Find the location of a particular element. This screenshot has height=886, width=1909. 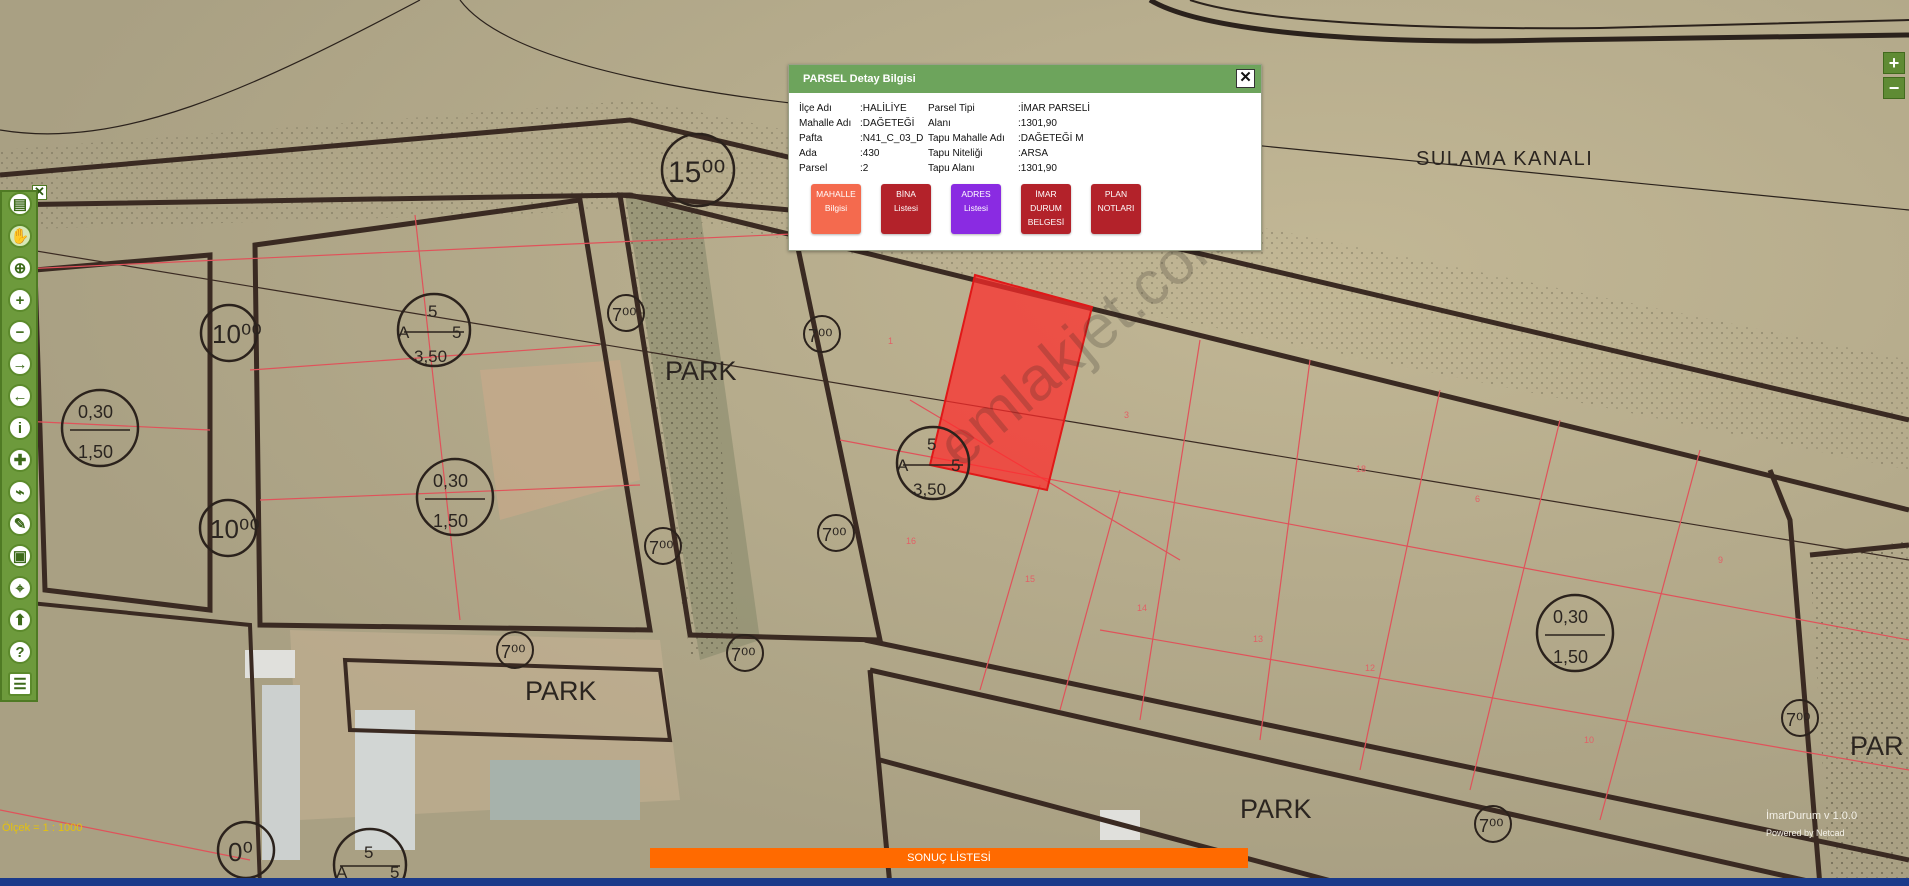

svg-text: 6 is located at coordinates (1477, 499).